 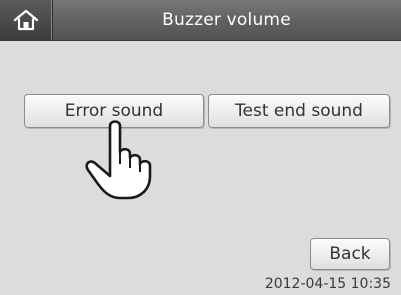 I want to click on test-end-sound-button: Test end sound, so click(x=299, y=111).